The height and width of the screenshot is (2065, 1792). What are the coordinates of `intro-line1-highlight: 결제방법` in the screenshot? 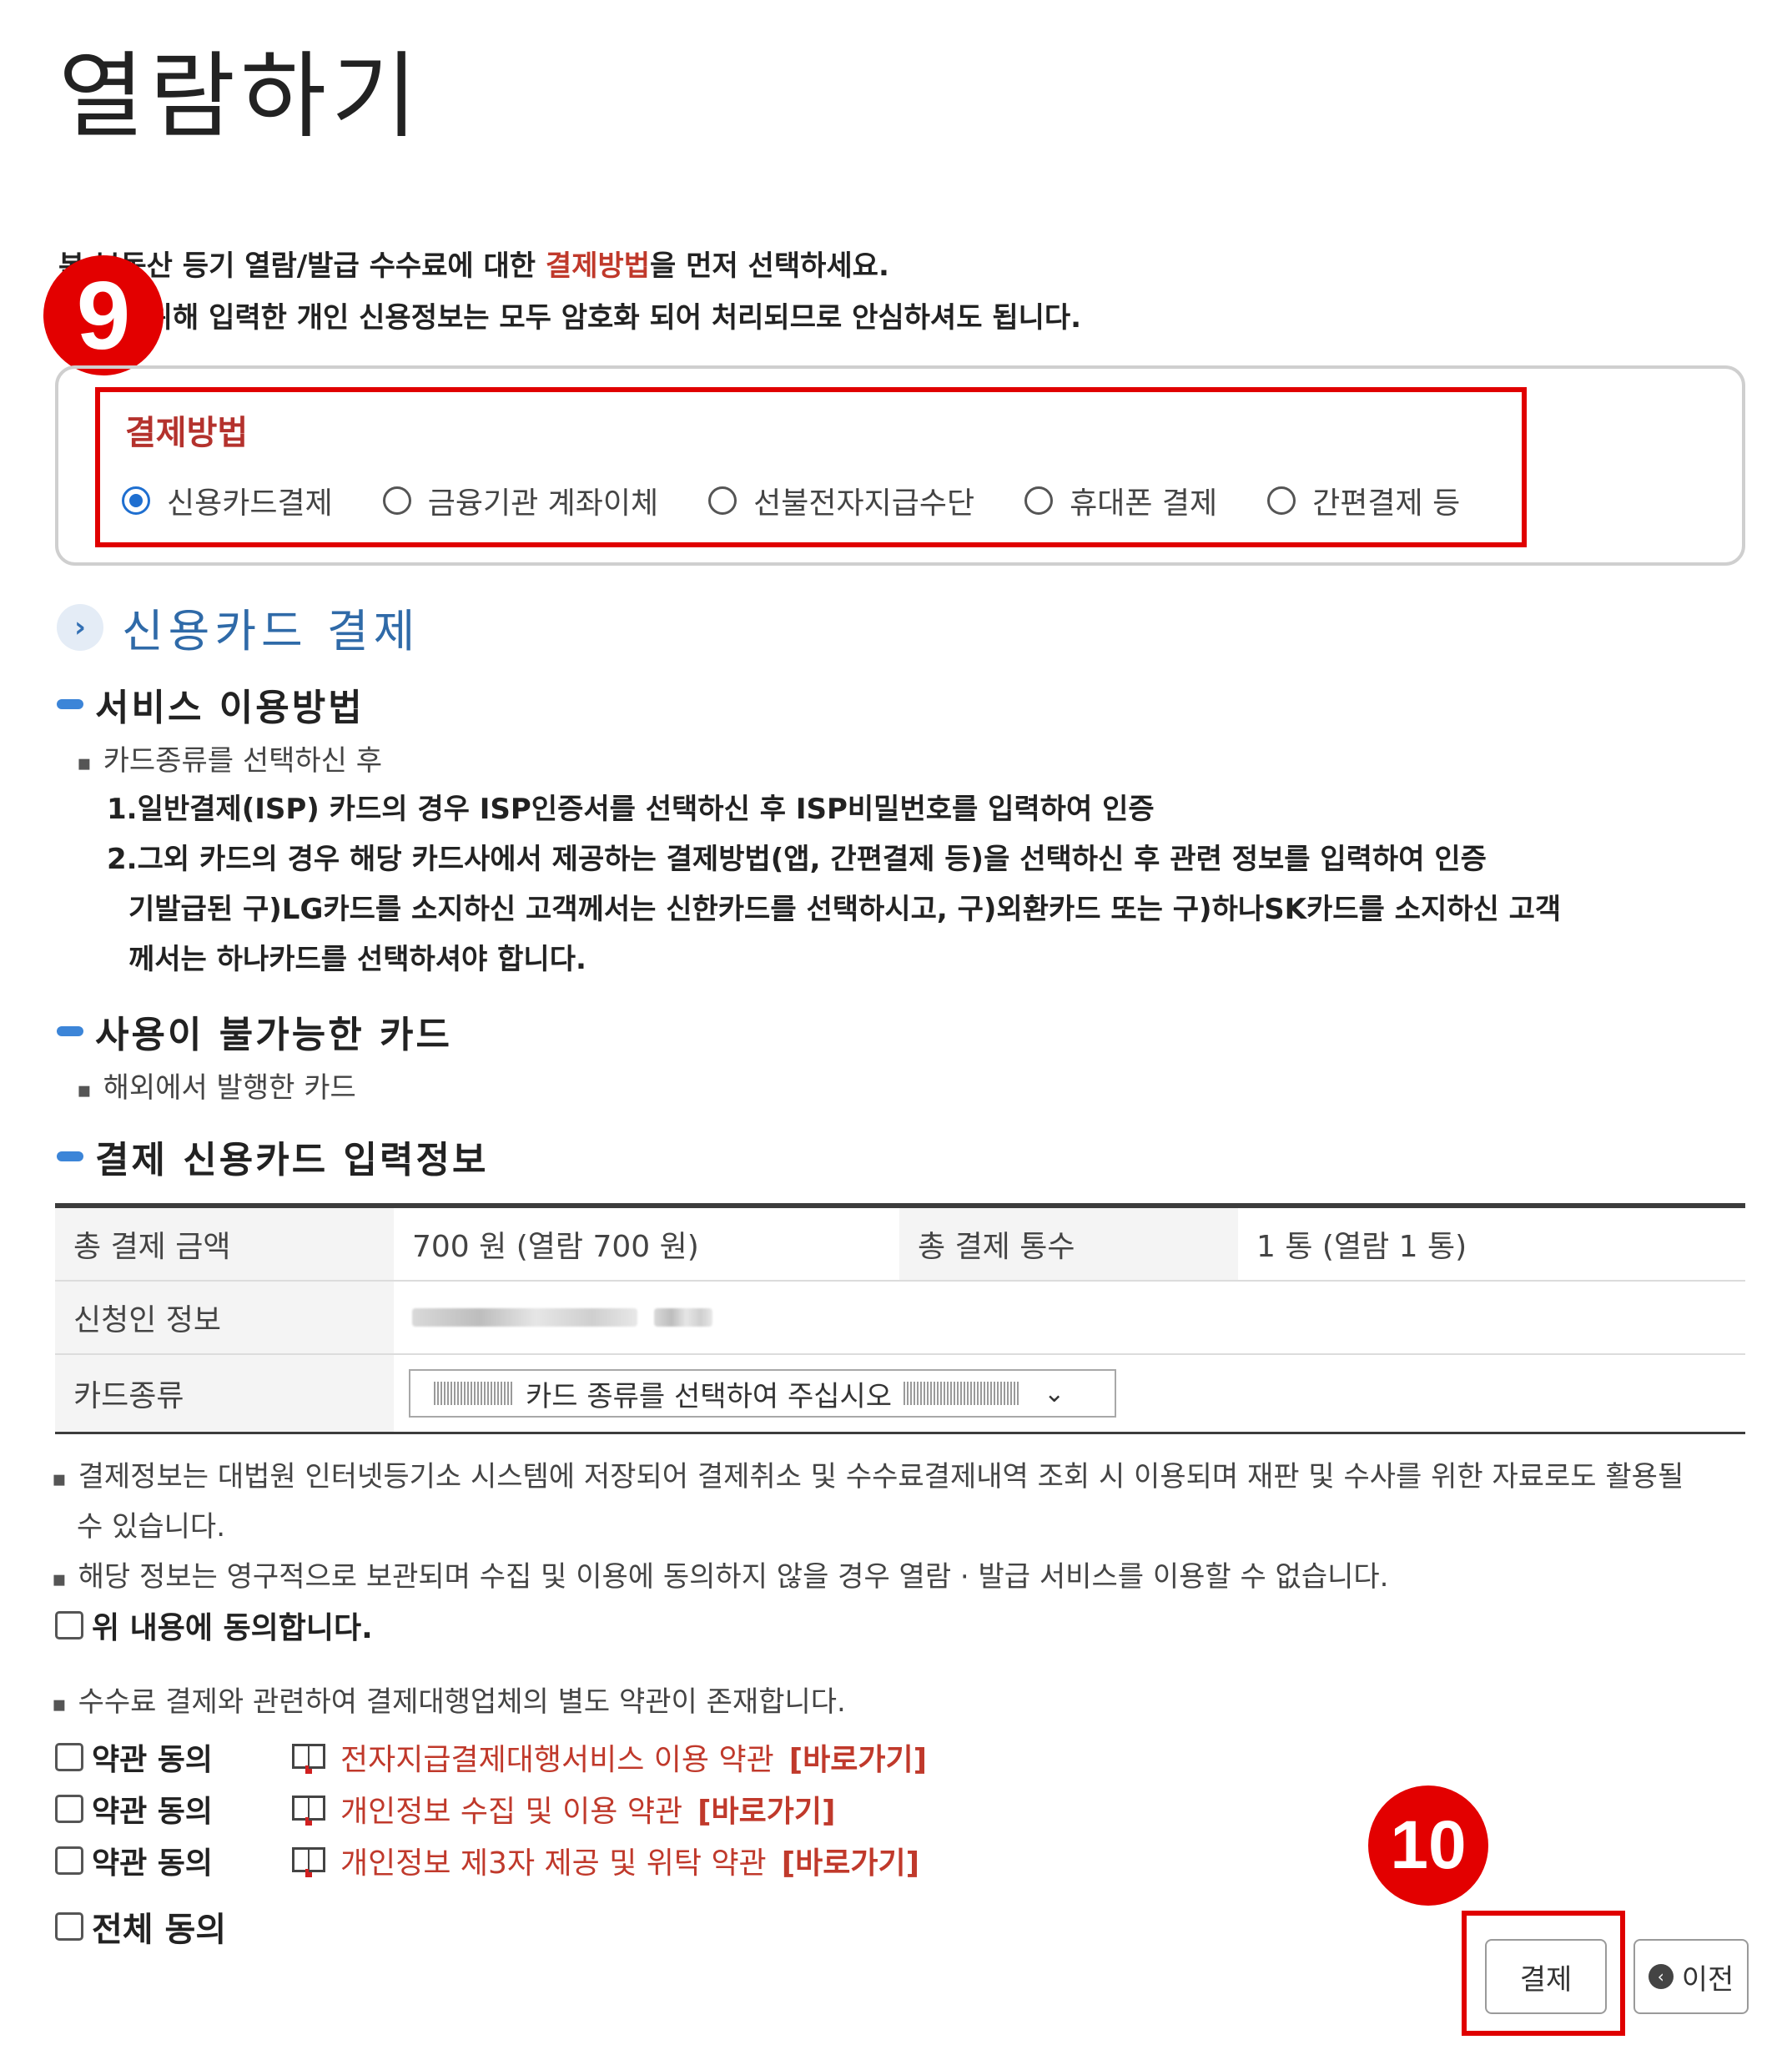 It's located at (598, 266).